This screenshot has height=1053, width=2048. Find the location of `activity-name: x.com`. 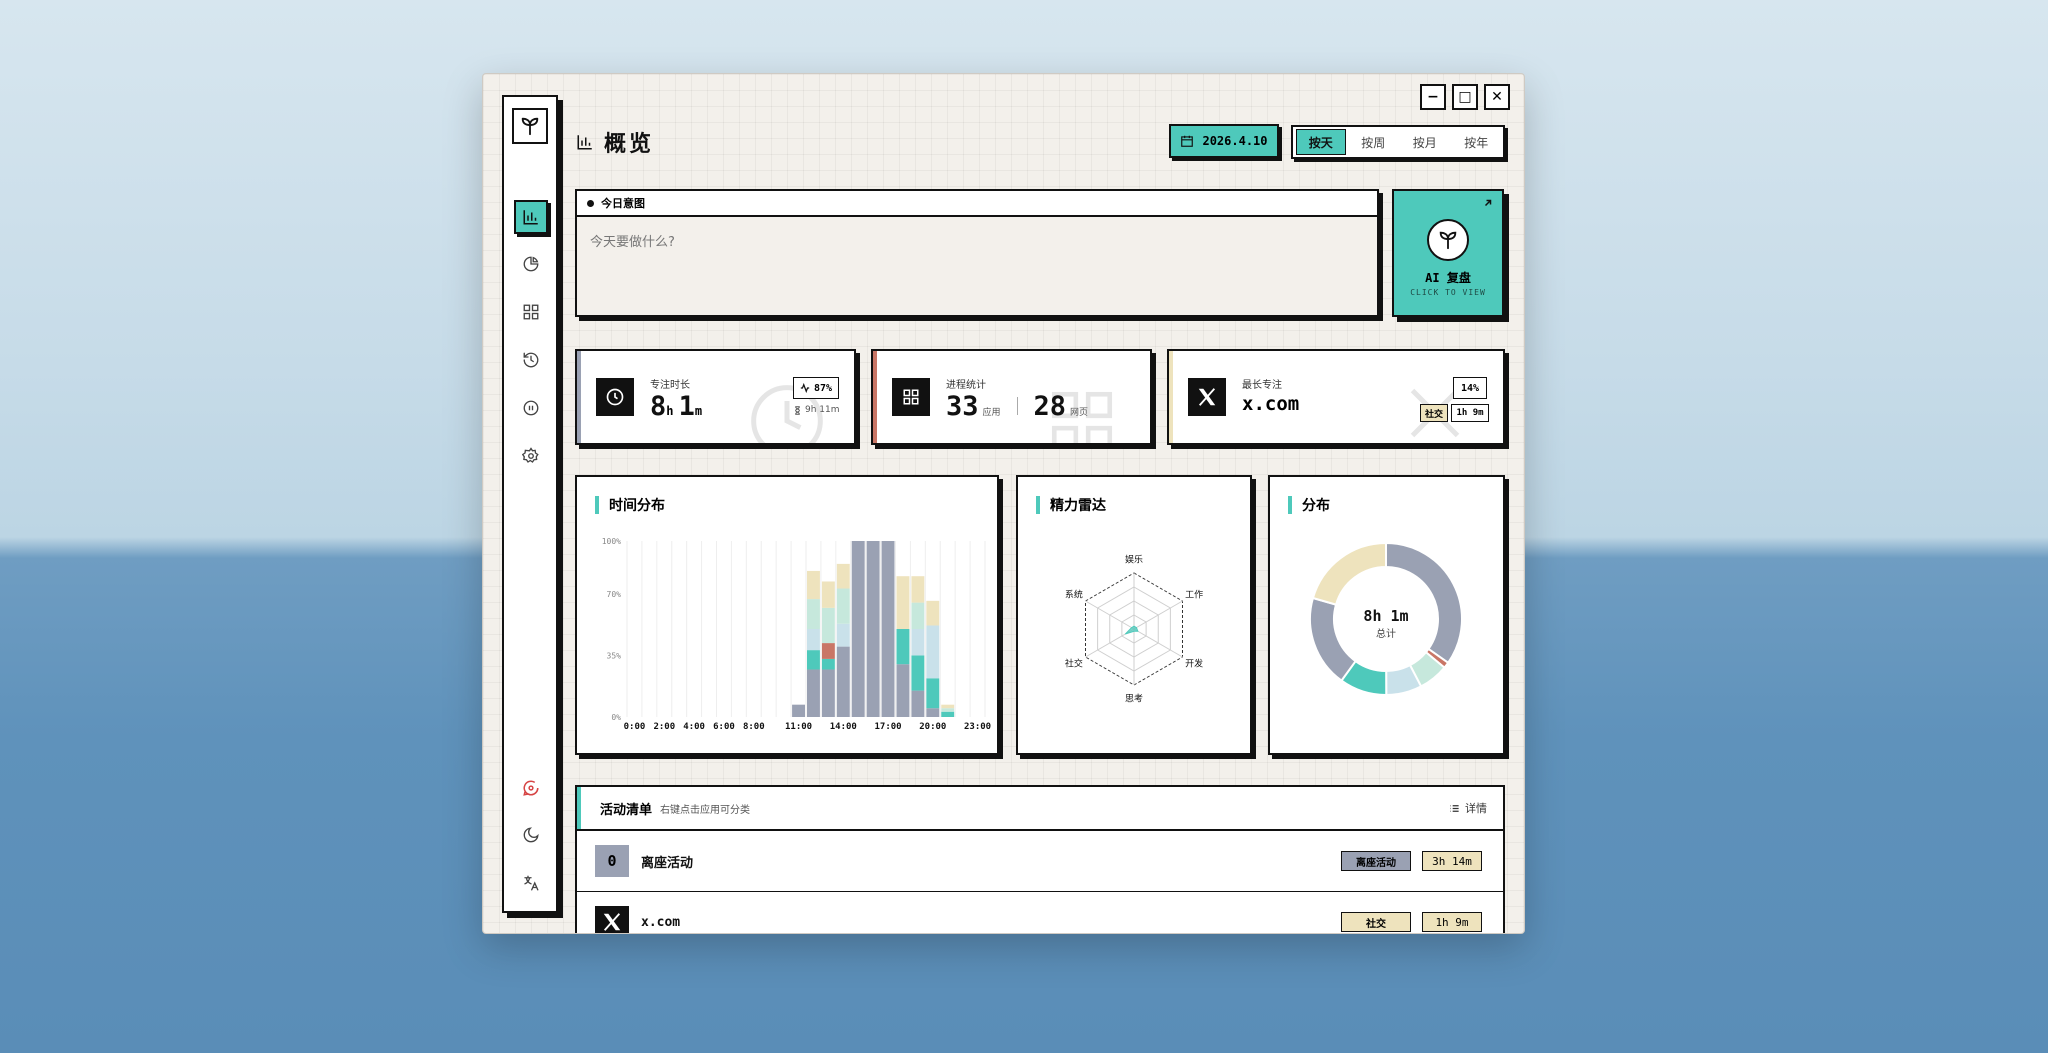

activity-name: x.com is located at coordinates (661, 922).